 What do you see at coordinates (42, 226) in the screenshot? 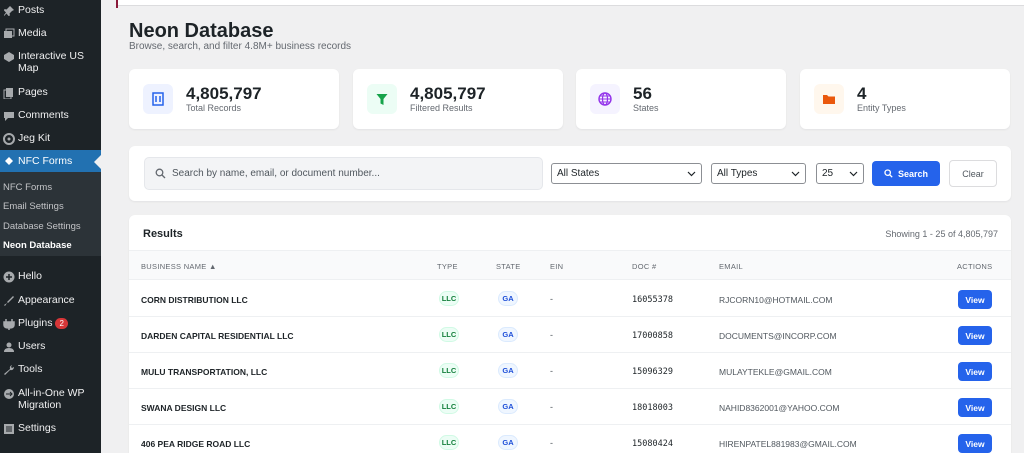
I see `submenu-item-database-settings: Database Settings` at bounding box center [42, 226].